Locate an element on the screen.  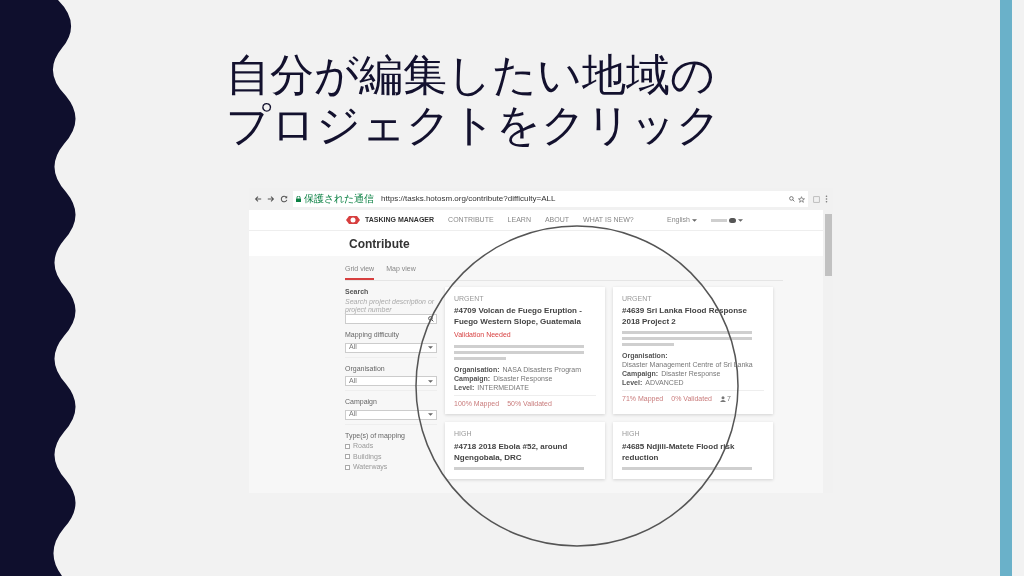
notification-badge is located at coordinates (732, 220).